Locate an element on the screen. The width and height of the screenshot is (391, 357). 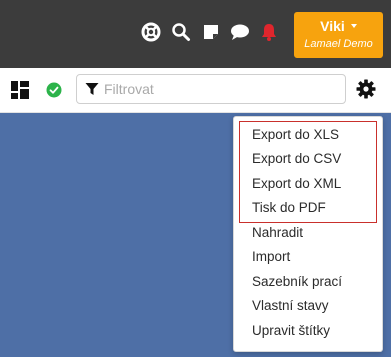
menu-item-price-list: Sazebník prací is located at coordinates (297, 282).